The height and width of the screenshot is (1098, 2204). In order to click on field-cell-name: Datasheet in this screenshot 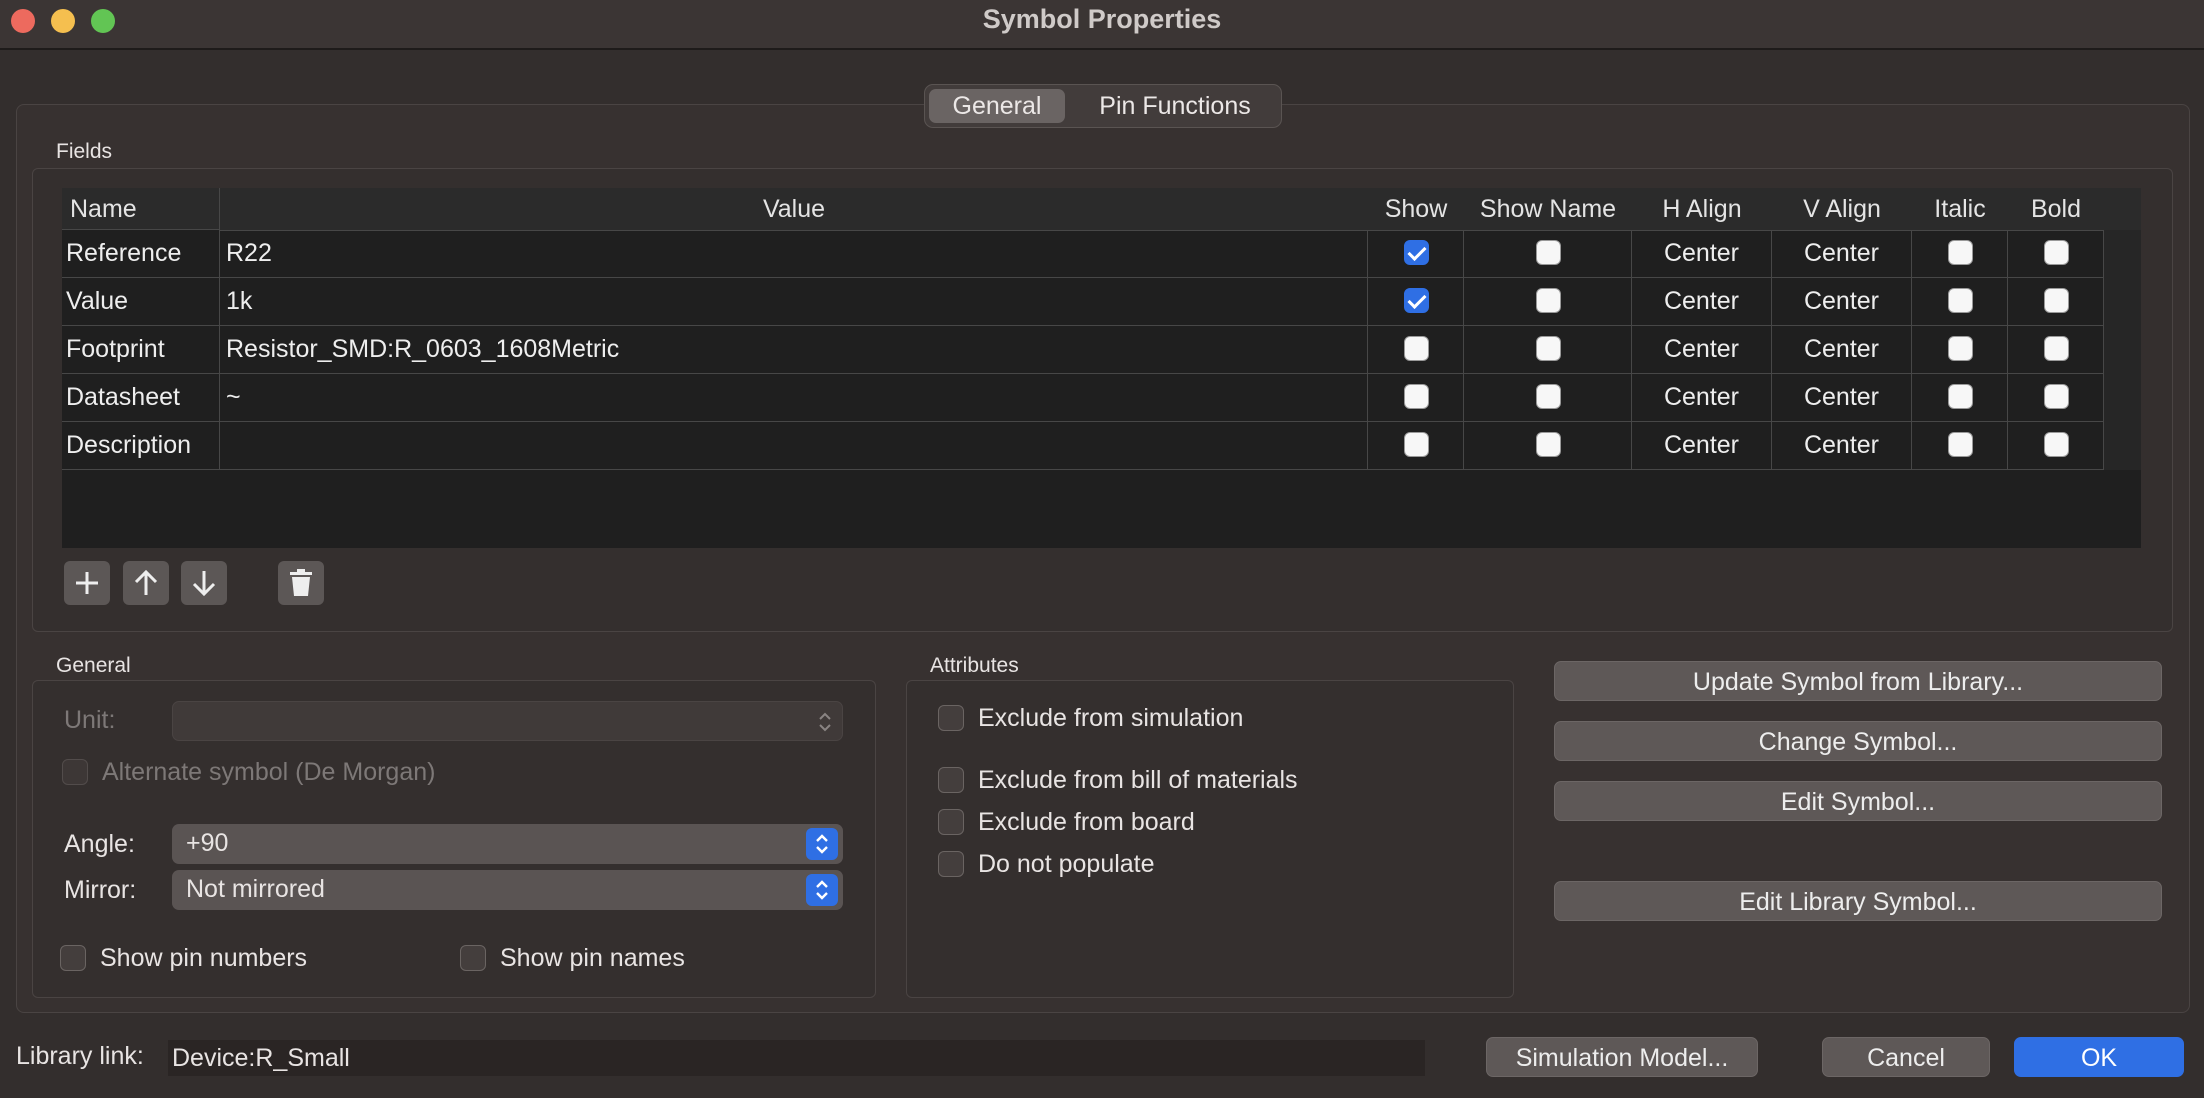, I will do `click(141, 398)`.